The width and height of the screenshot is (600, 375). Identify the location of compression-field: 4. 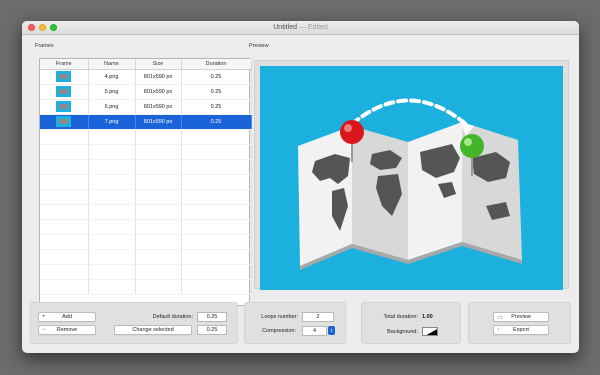
(314, 331).